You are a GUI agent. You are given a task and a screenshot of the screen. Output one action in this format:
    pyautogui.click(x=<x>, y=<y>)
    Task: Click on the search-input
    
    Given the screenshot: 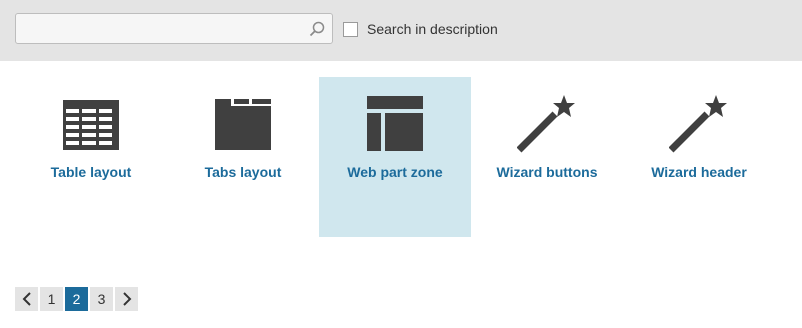 What is the action you would take?
    pyautogui.click(x=161, y=28)
    